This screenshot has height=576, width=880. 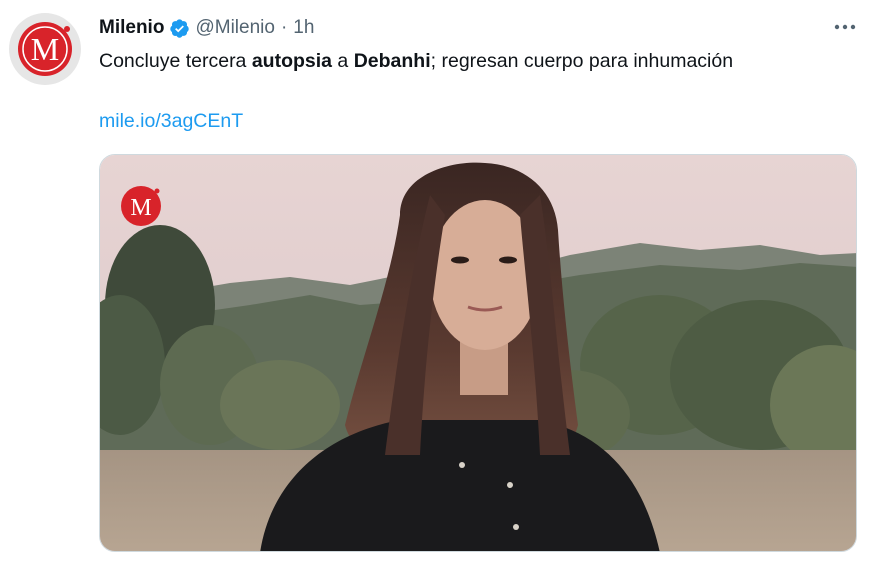 I want to click on tweet-text-part: ; regresan cuerpo para inhumación, so click(x=582, y=61).